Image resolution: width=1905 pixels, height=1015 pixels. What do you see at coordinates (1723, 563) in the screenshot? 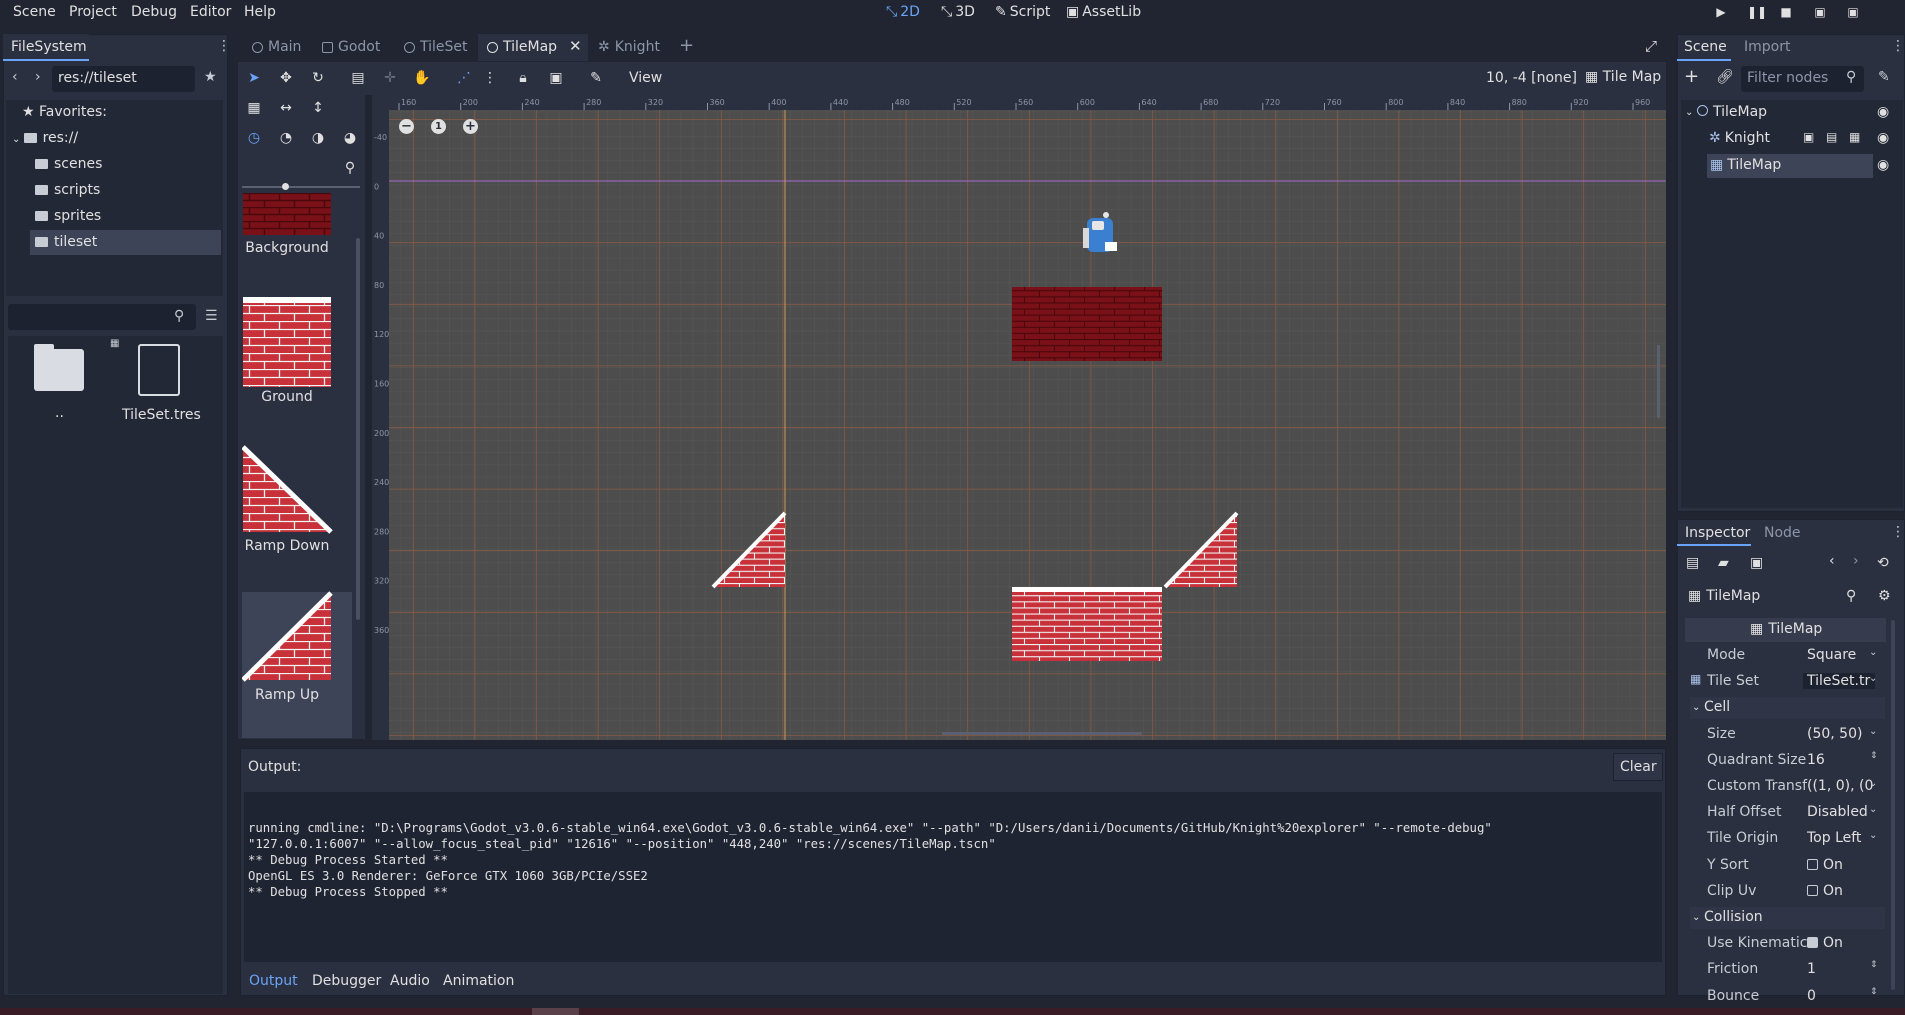
I see `open-resource-icon: ▰` at bounding box center [1723, 563].